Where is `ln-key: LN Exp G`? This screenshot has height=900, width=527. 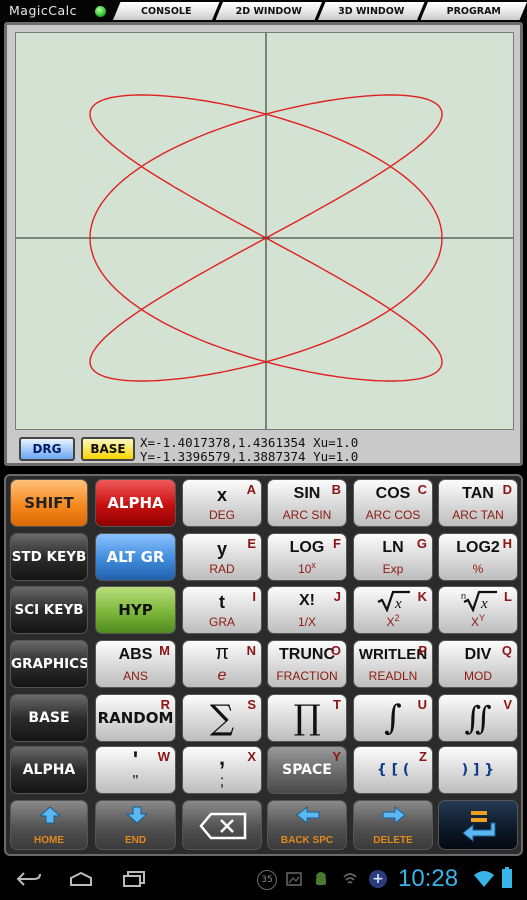
ln-key: LN Exp G is located at coordinates (393, 557).